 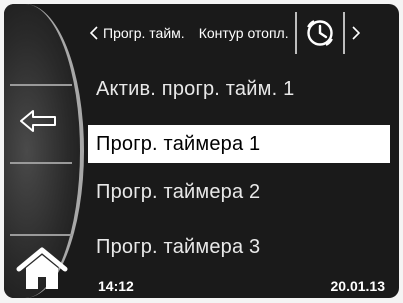 I want to click on header-back-label: Прогр. тайм., so click(x=144, y=33).